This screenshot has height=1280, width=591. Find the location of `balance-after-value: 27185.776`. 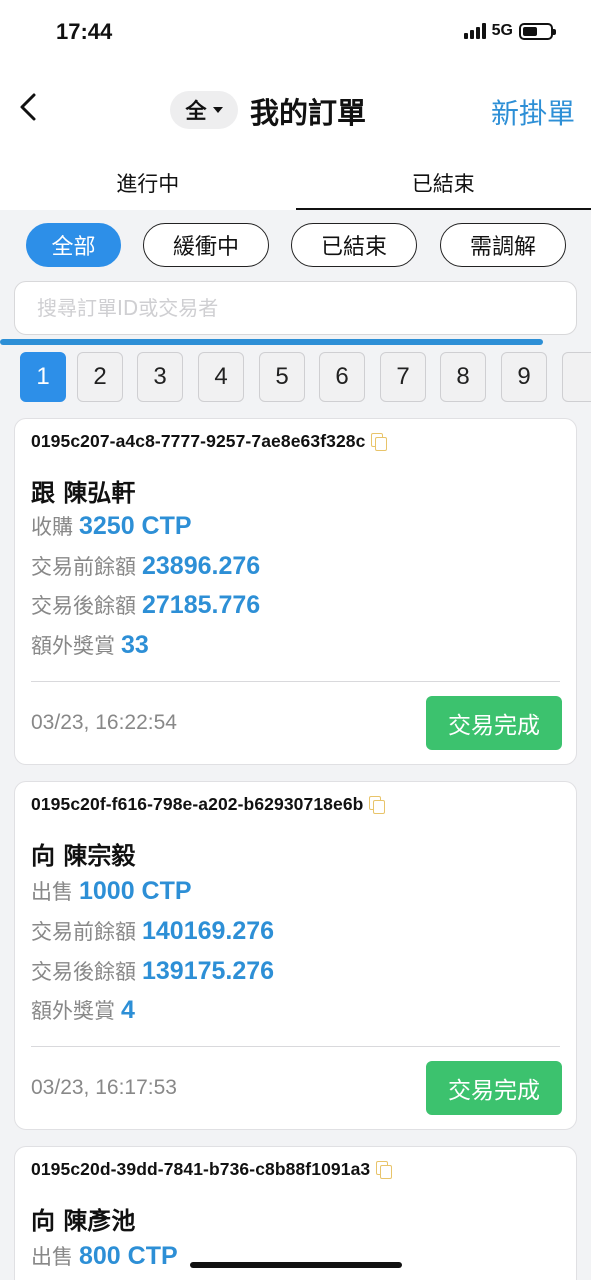

balance-after-value: 27185.776 is located at coordinates (201, 605).